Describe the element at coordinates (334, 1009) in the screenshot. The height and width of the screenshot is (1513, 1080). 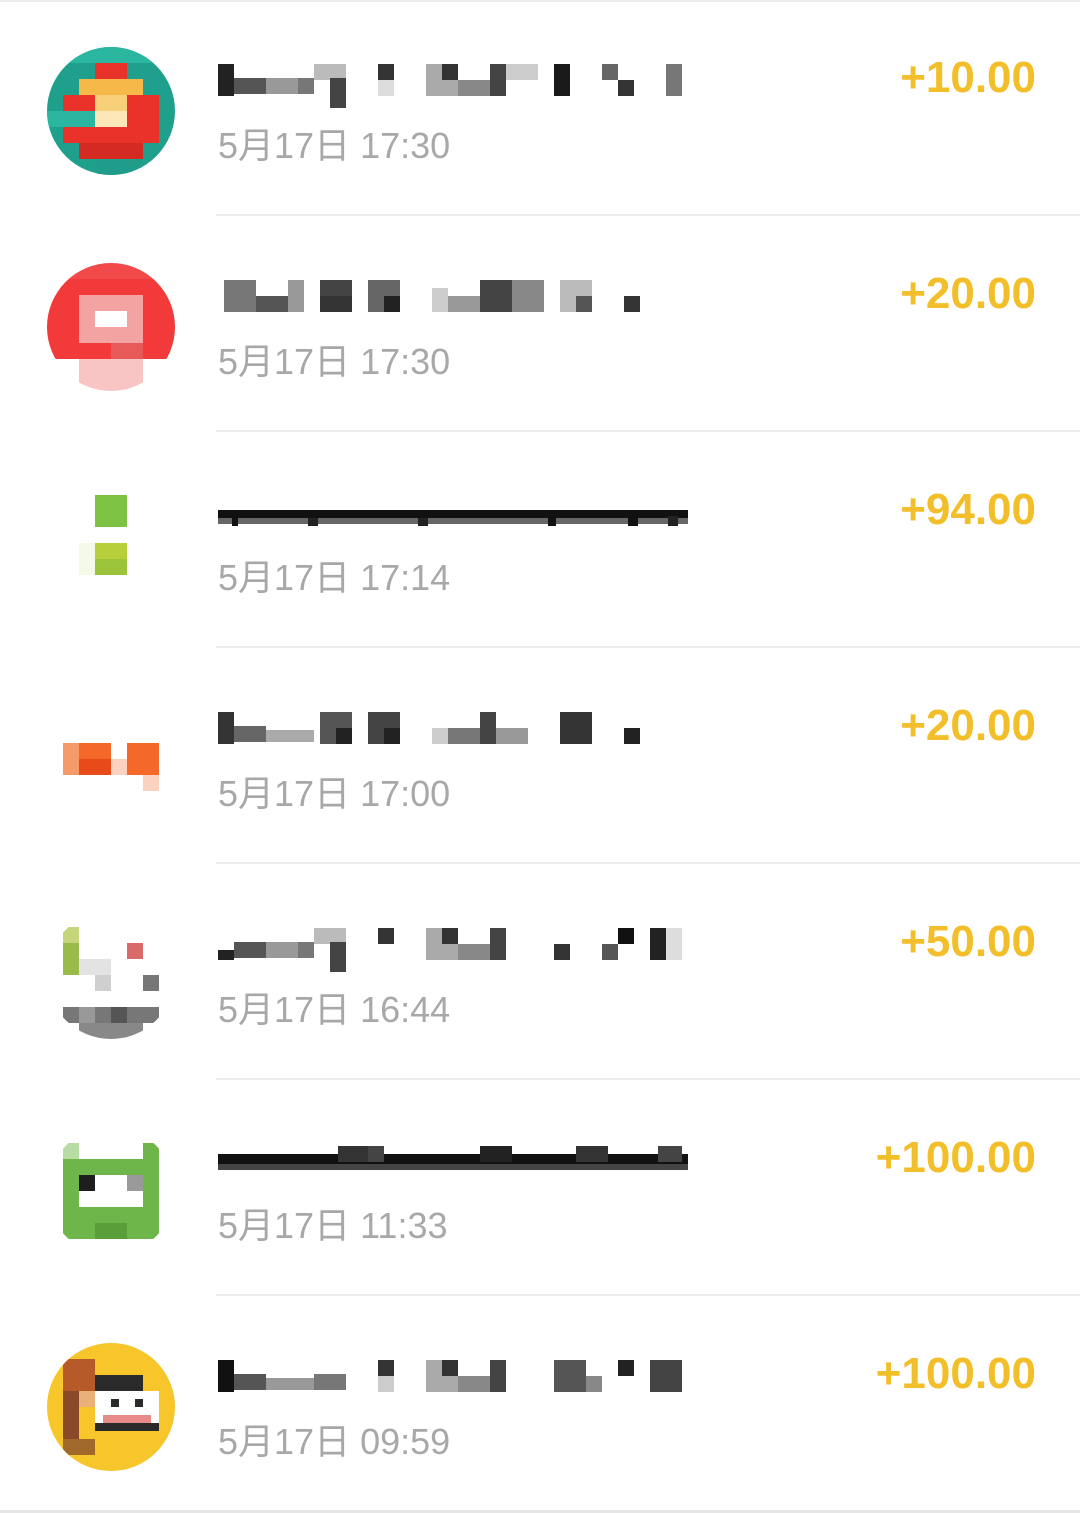
I see `transaction-time: 5月17日 16:44` at that location.